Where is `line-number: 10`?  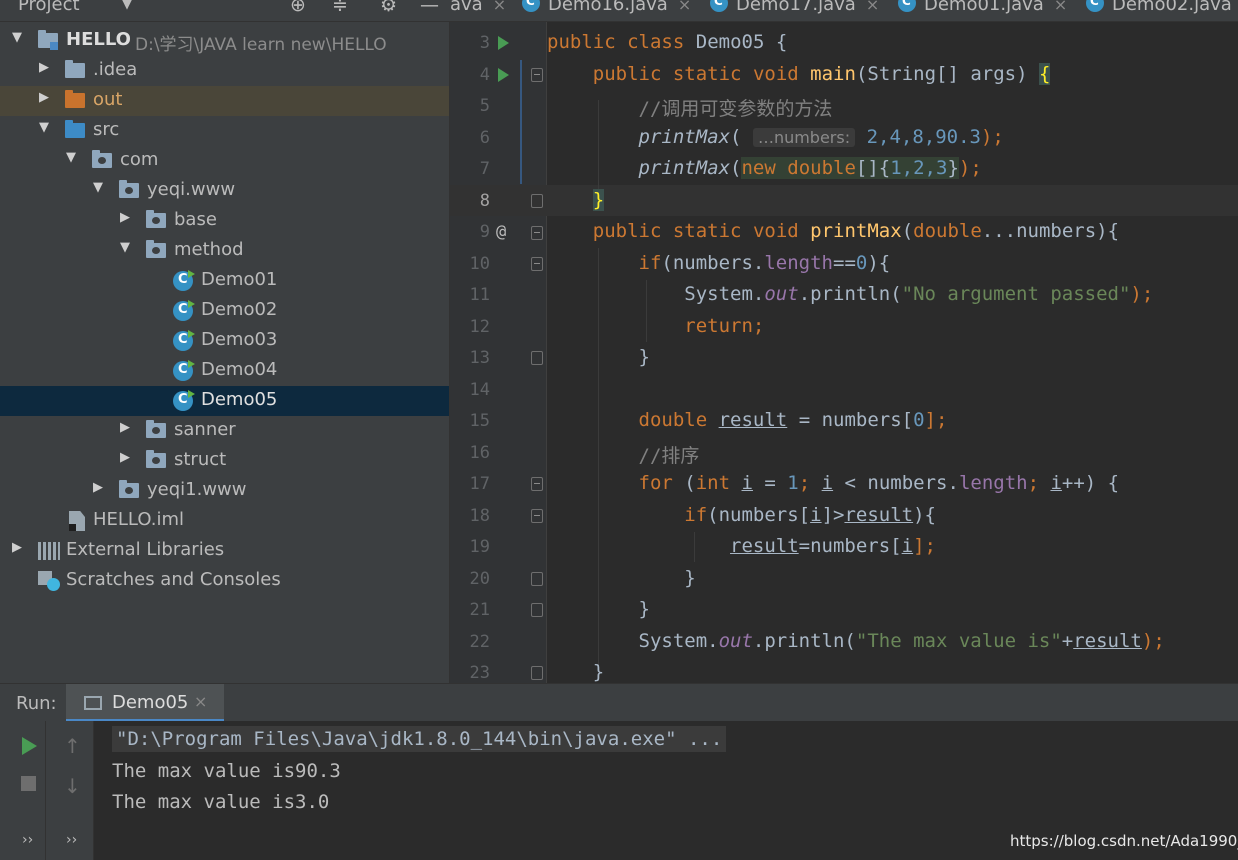 line-number: 10 is located at coordinates (479, 264).